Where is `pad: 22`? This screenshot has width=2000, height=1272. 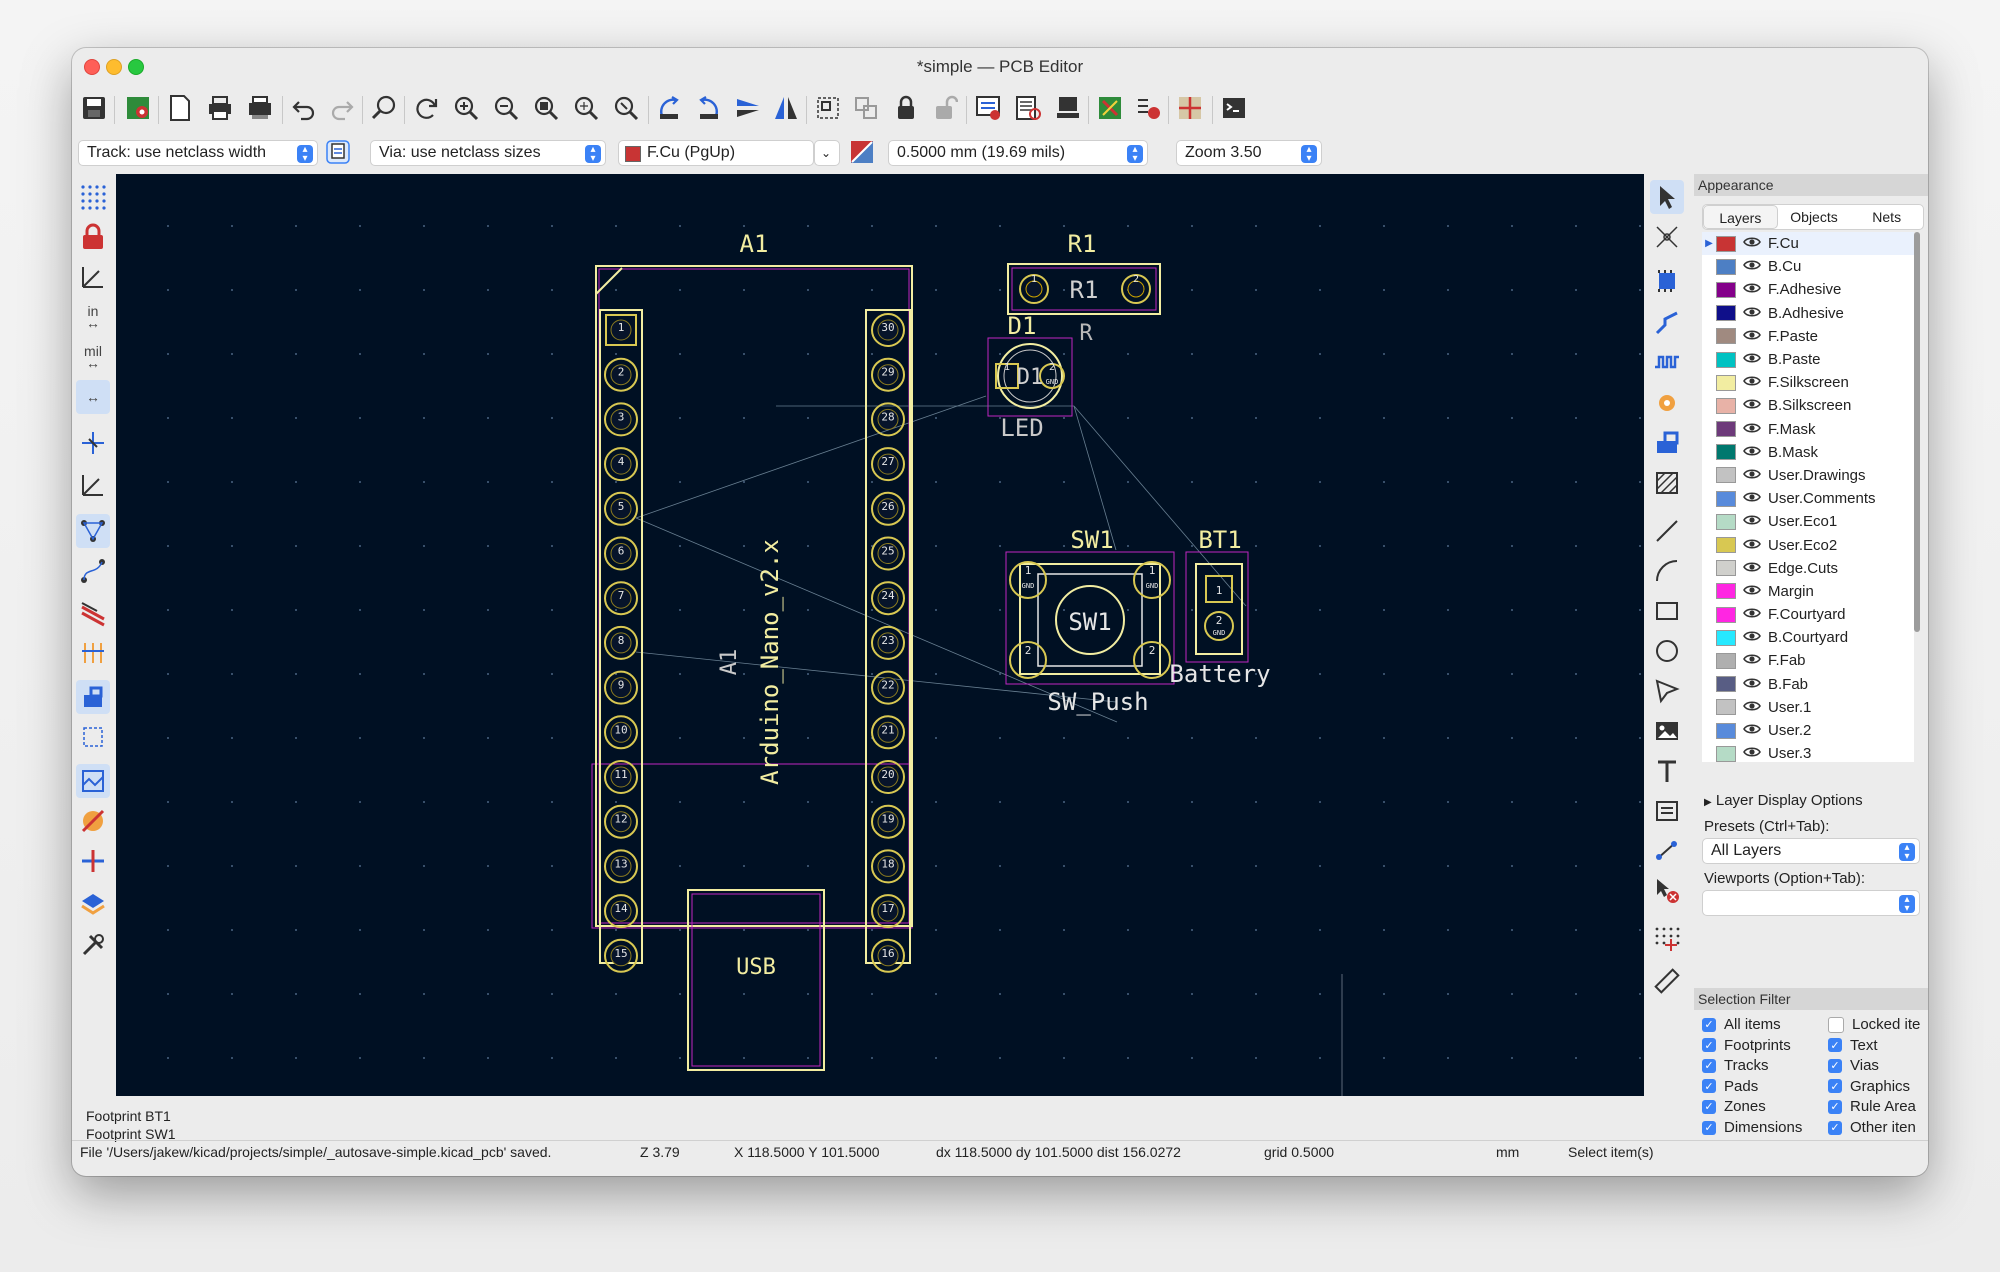 pad: 22 is located at coordinates (888, 687).